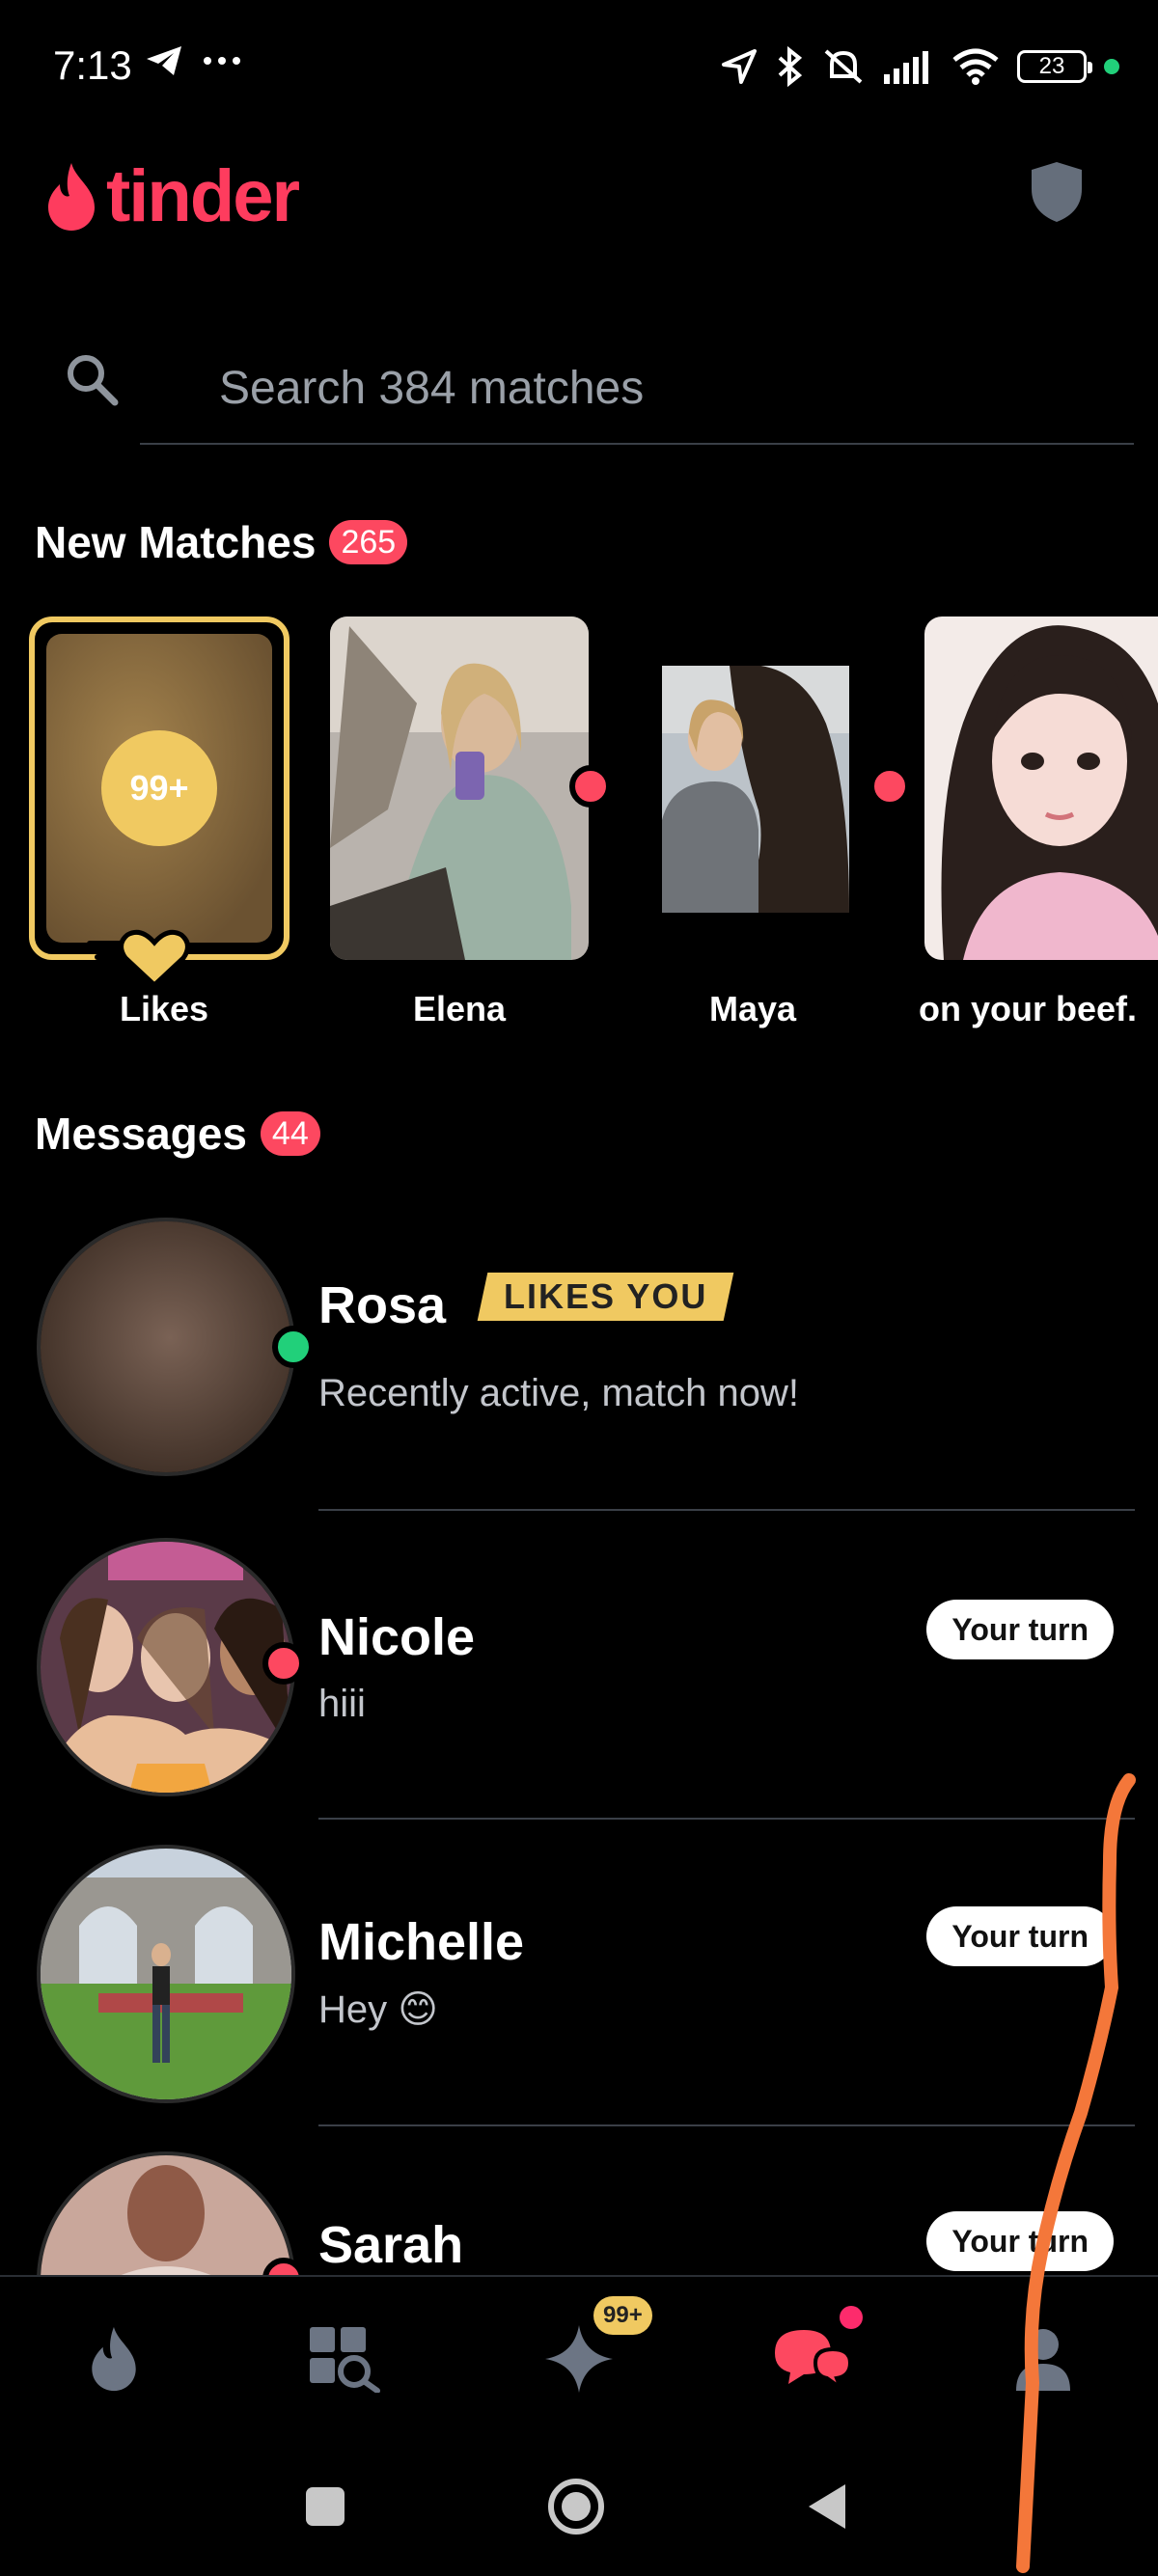  I want to click on messages-header: Messages 44, so click(177, 1134).